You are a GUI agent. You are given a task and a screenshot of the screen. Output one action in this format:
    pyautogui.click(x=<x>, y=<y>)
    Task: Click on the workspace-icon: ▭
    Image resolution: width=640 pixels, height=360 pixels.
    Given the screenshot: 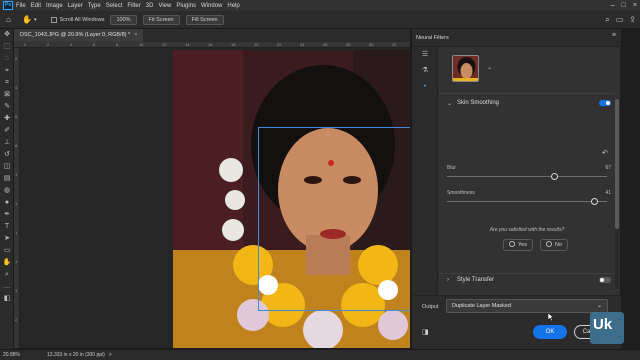 What is the action you would take?
    pyautogui.click(x=620, y=20)
    